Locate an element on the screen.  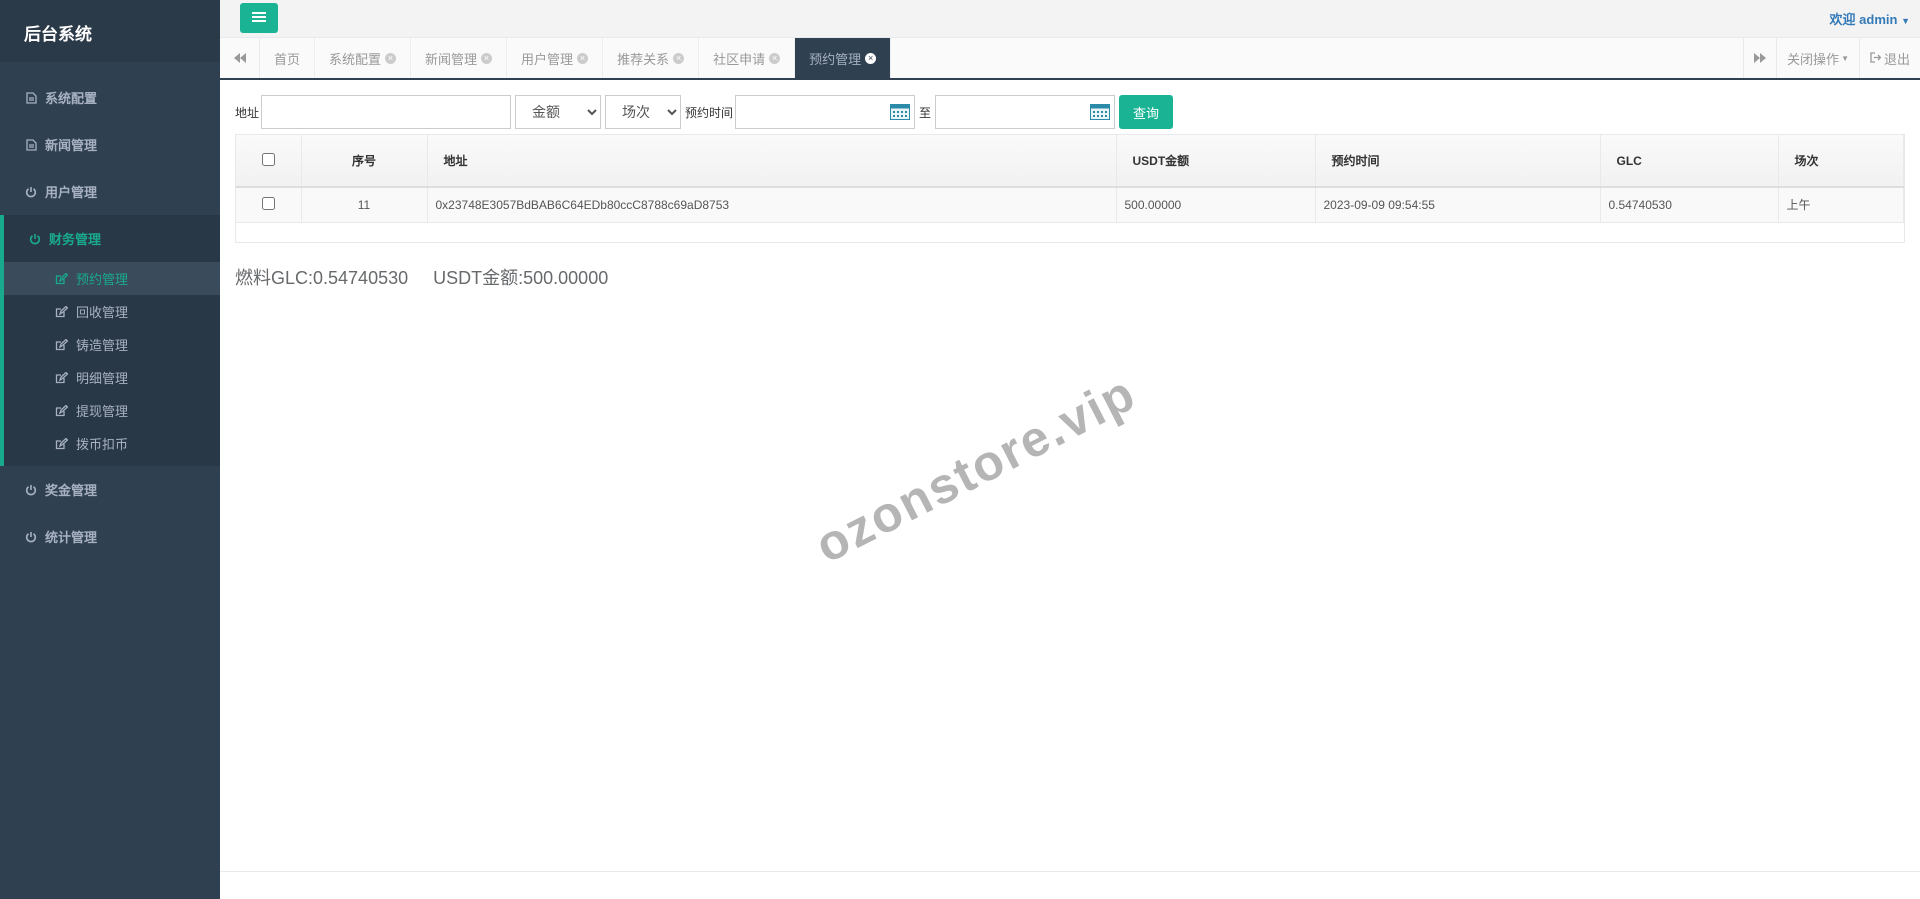
tab-news: 新闻管理 × is located at coordinates (459, 58).